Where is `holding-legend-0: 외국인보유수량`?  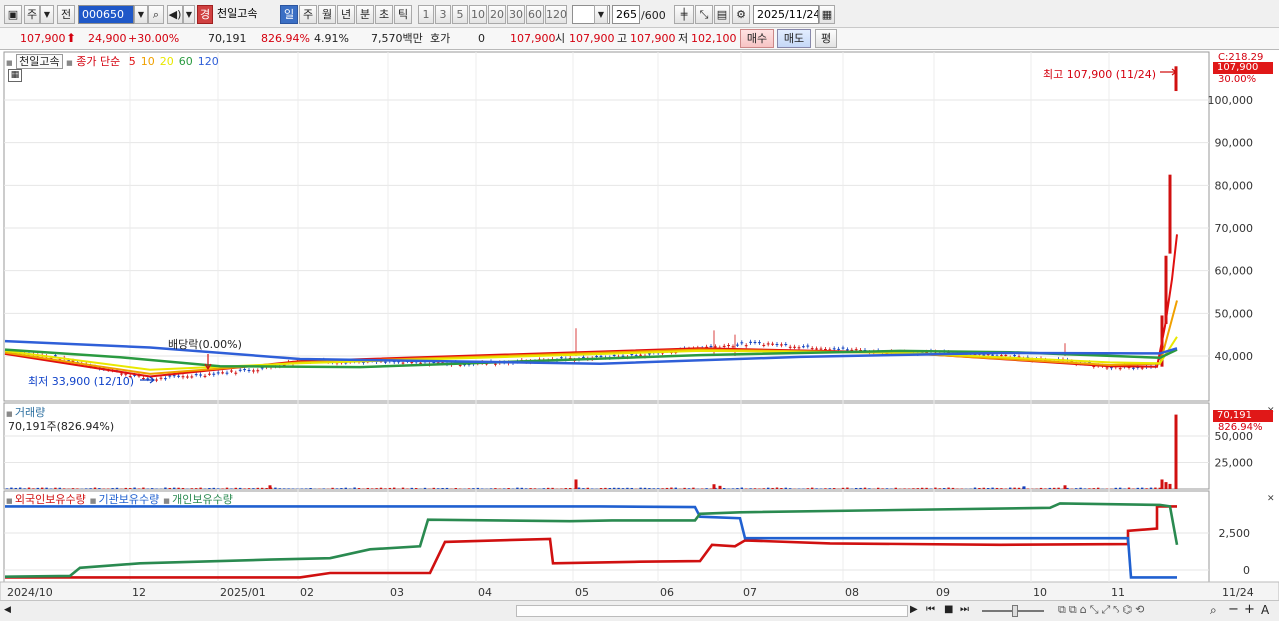 holding-legend-0: 외국인보유수량 is located at coordinates (50, 499).